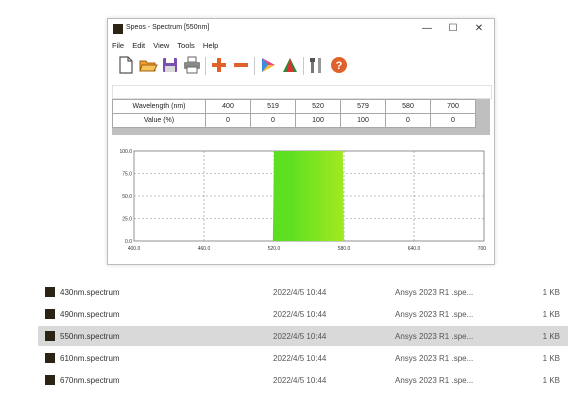 The height and width of the screenshot is (408, 581). Describe the element at coordinates (228, 106) in the screenshot. I see `wavelength-cell: 400` at that location.